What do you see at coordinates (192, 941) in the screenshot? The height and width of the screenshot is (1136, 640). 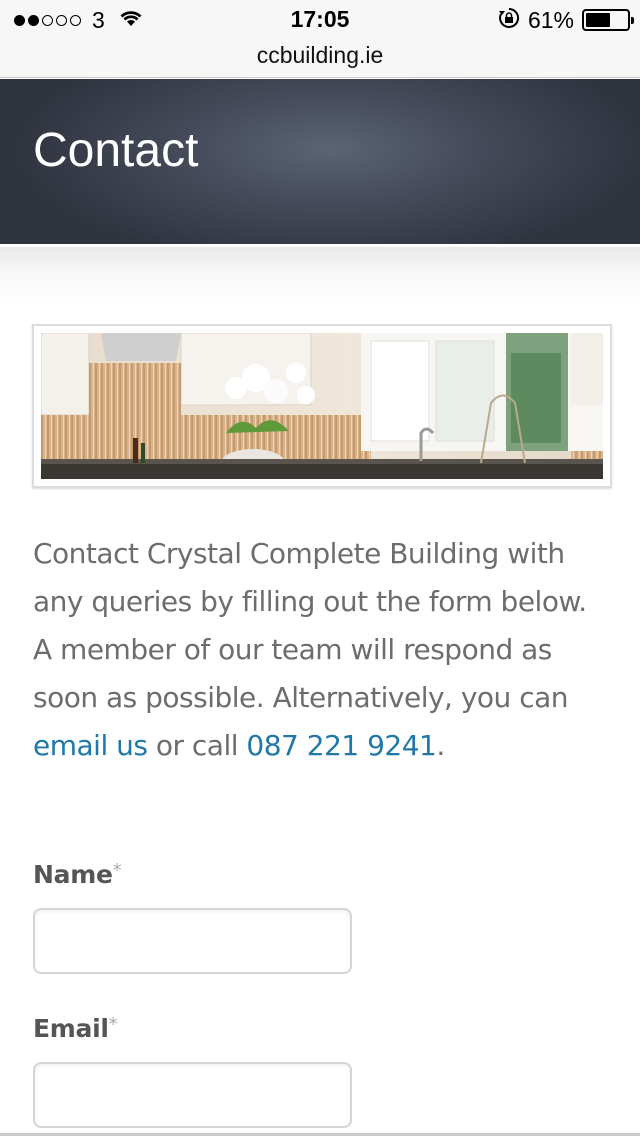 I see `name-field` at bounding box center [192, 941].